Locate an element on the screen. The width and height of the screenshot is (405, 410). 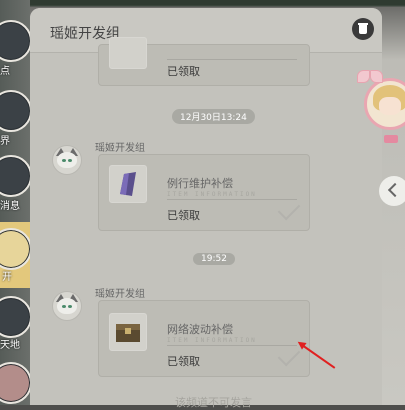
trash-icon is located at coordinates (363, 29).